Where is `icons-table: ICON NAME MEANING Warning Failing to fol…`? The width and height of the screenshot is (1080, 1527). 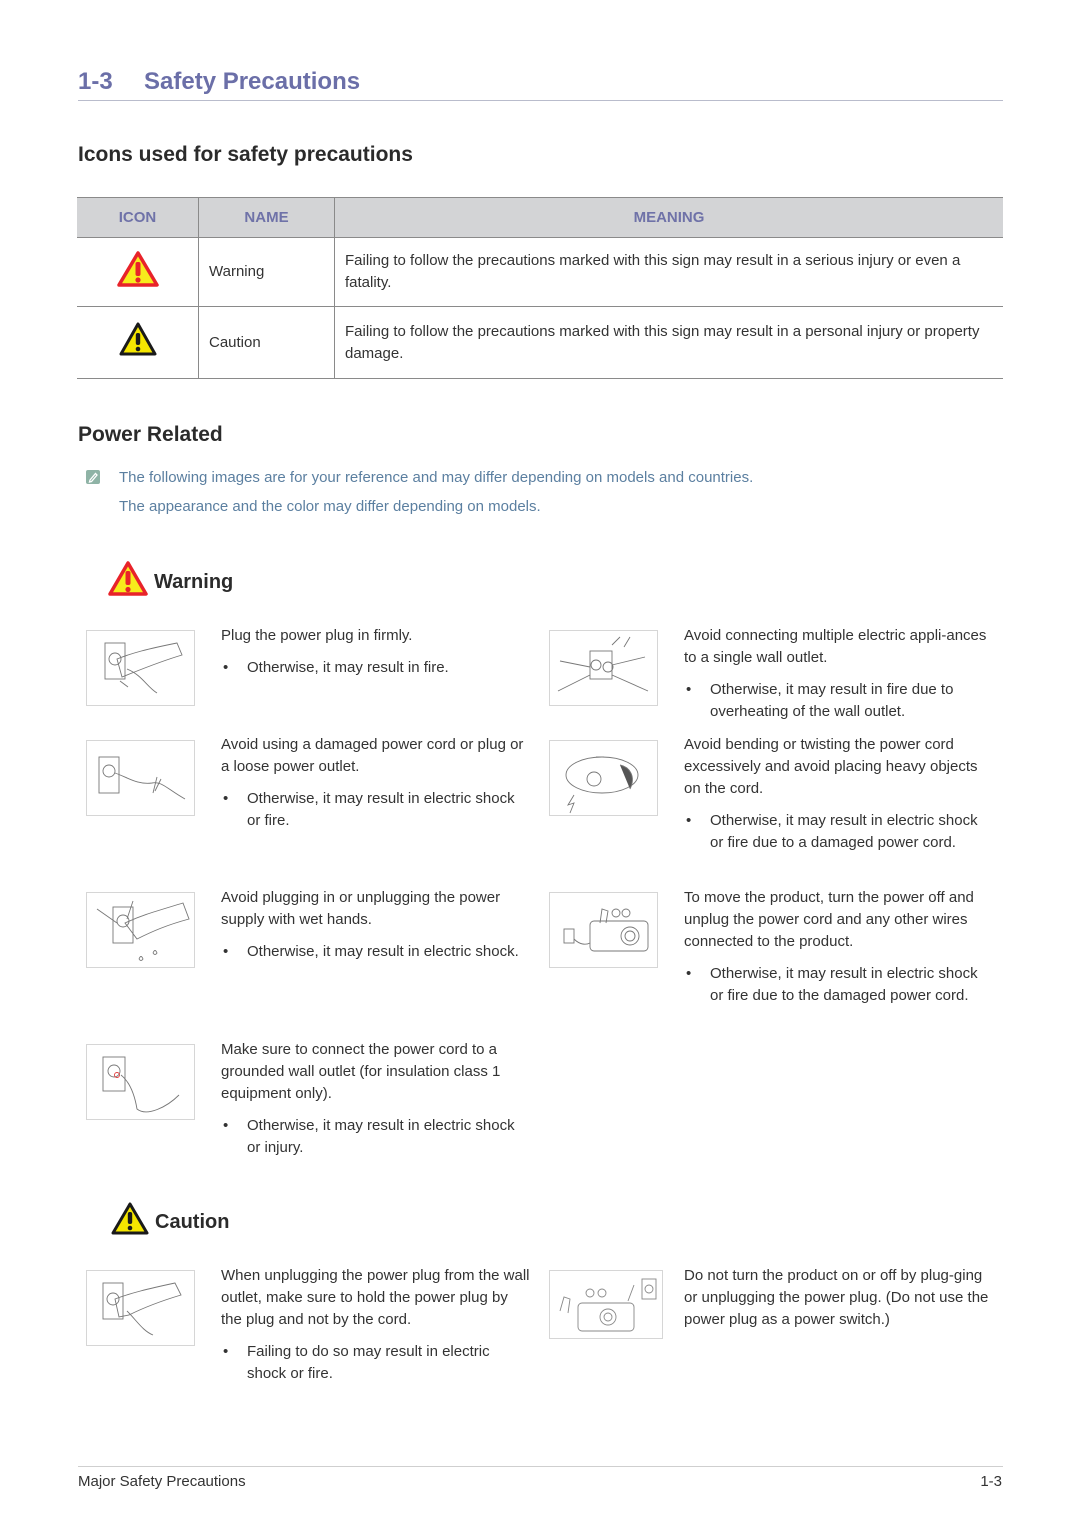 icons-table: ICON NAME MEANING Warning Failing to fol… is located at coordinates (540, 288).